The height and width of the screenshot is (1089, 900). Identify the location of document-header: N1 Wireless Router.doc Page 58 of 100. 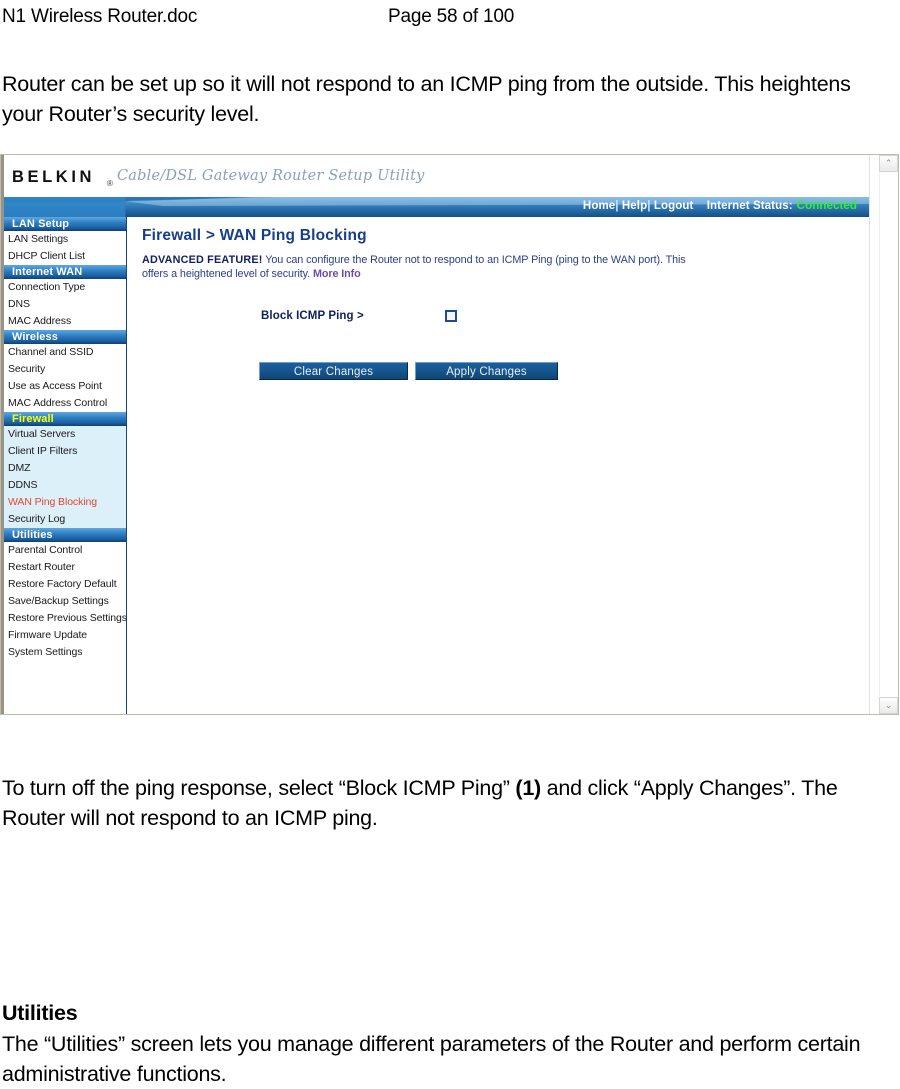
(450, 18).